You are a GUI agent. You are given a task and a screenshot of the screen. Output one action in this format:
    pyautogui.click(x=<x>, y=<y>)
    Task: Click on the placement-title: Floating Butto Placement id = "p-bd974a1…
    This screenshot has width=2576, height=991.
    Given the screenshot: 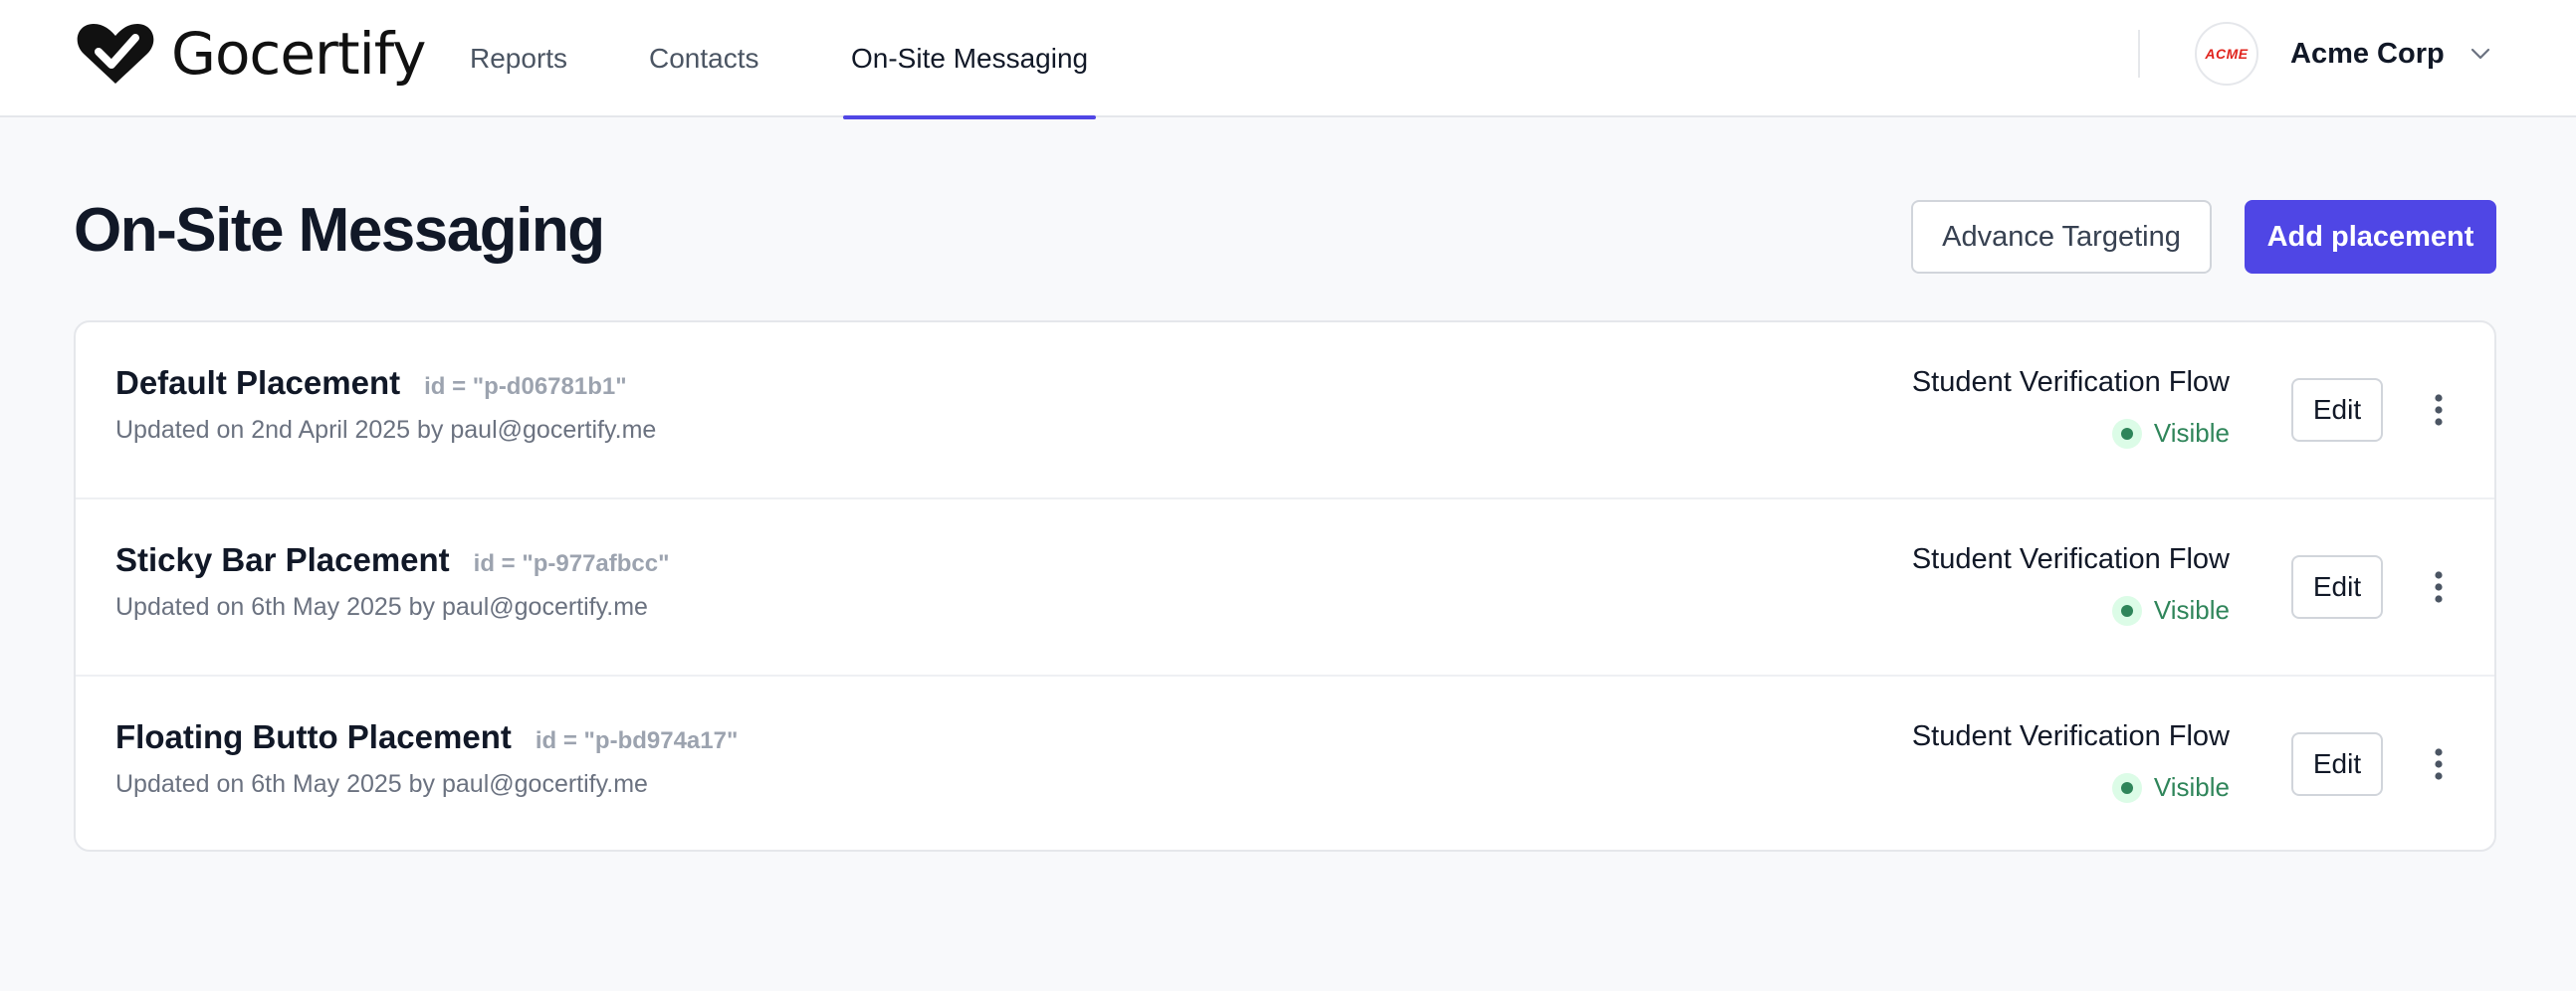 What is the action you would take?
    pyautogui.click(x=426, y=737)
    